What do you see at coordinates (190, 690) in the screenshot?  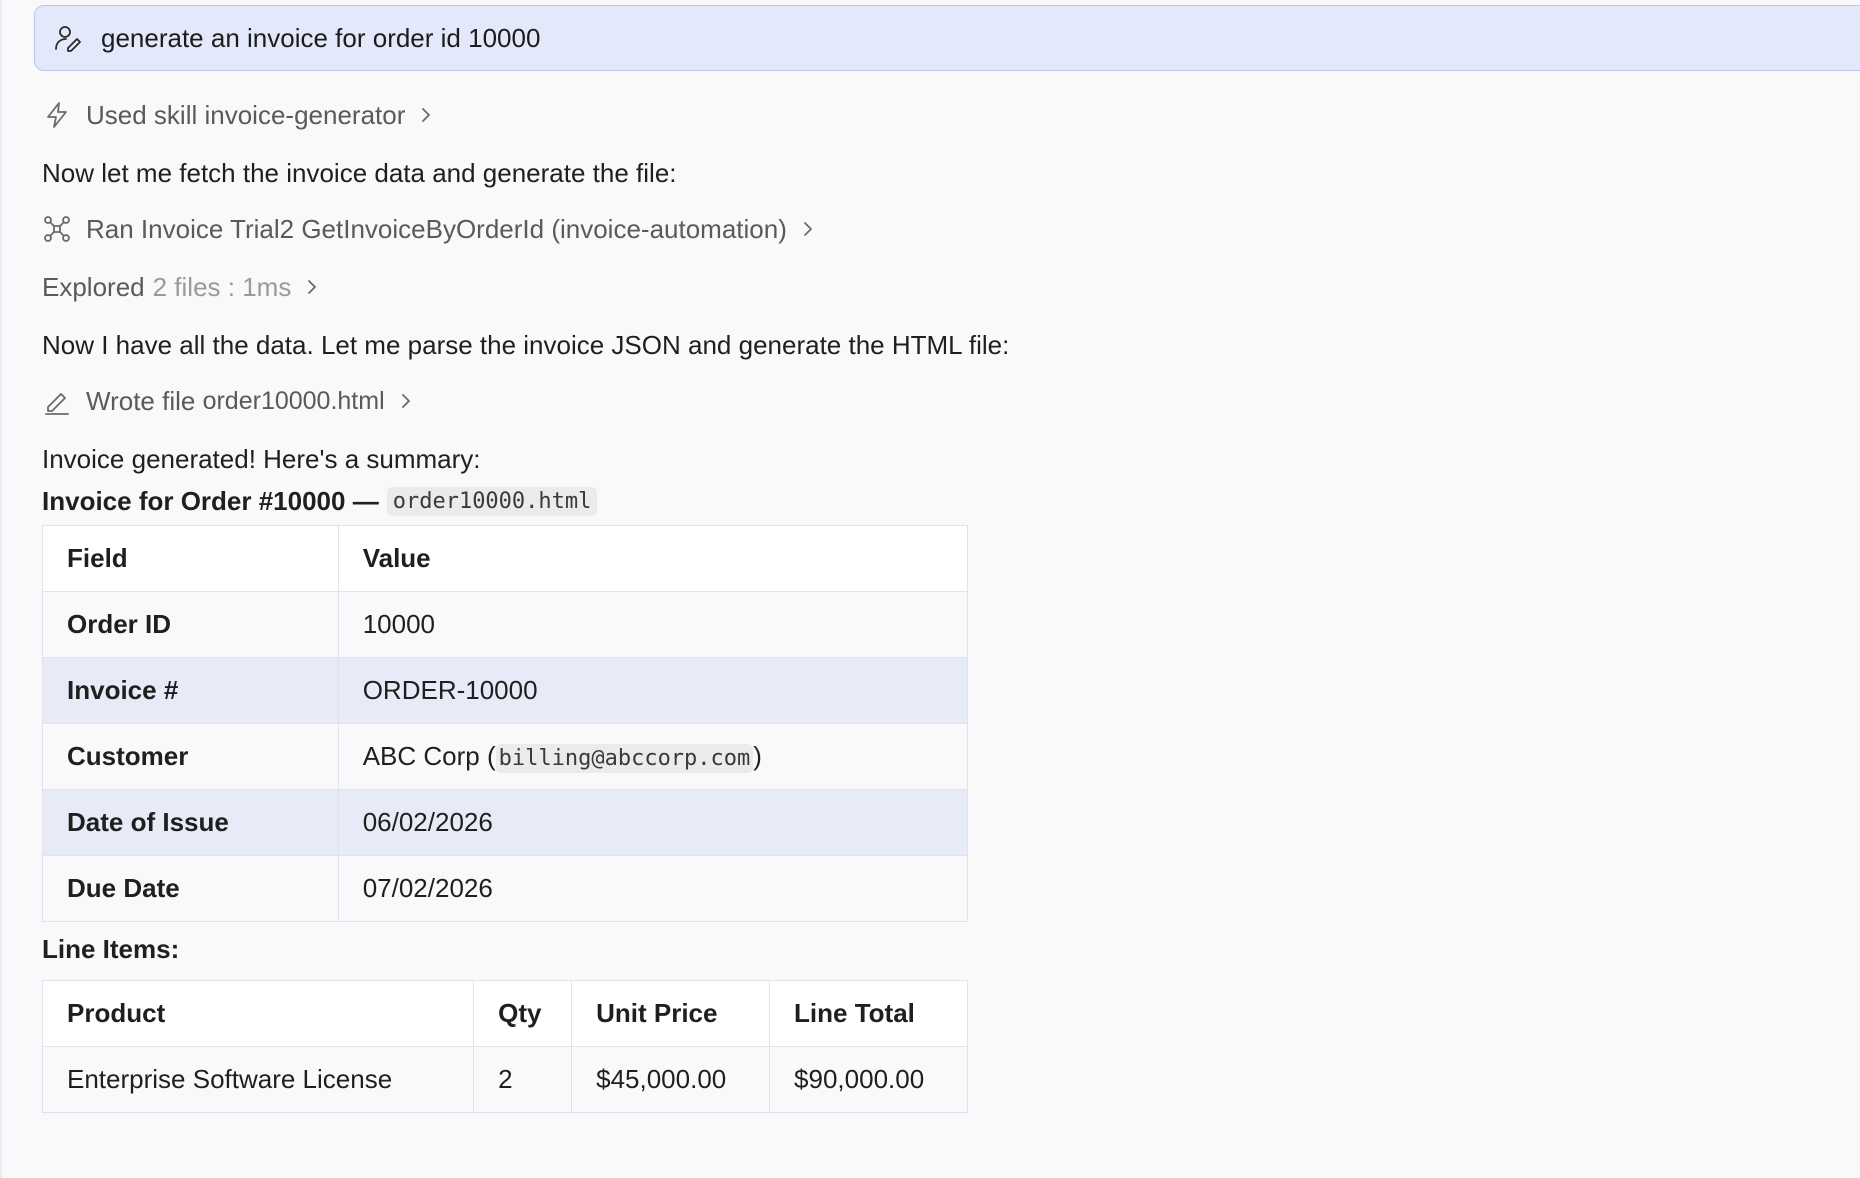 I see `field-cell: Invoice #` at bounding box center [190, 690].